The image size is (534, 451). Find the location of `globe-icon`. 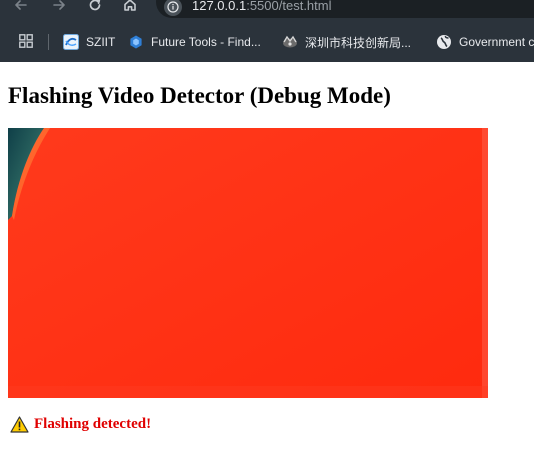

globe-icon is located at coordinates (444, 42).